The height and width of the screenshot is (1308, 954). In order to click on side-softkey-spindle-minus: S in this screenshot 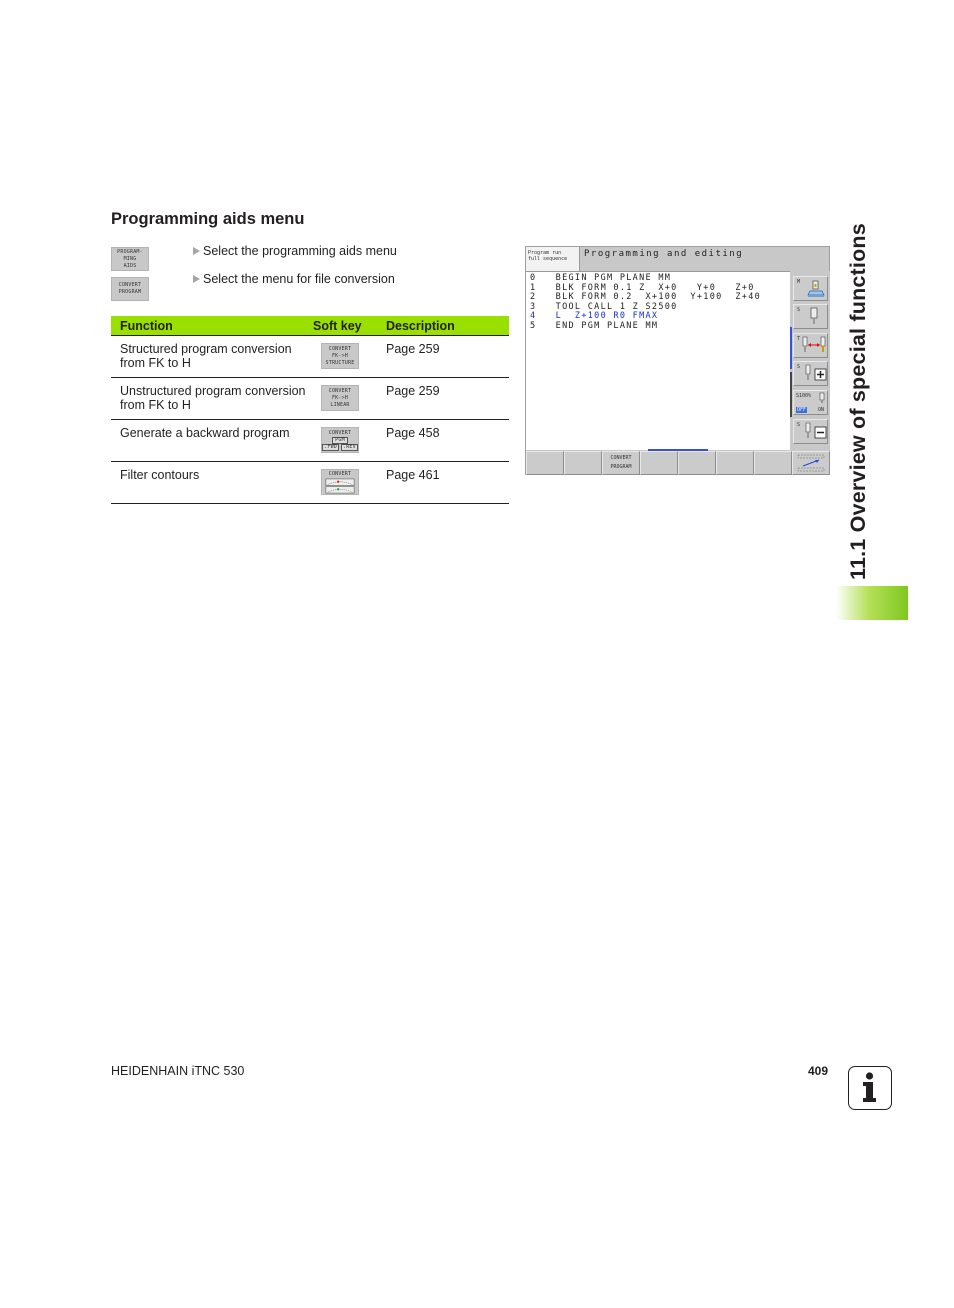, I will do `click(810, 431)`.